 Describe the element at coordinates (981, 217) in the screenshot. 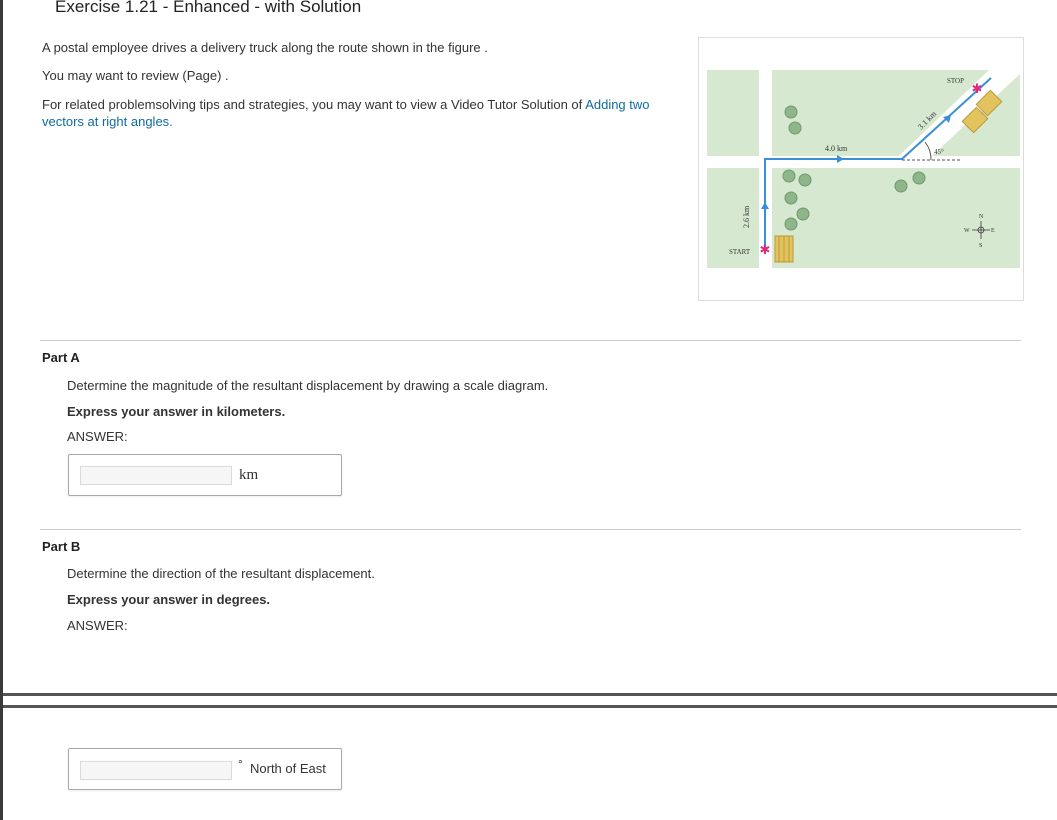

I see `compass-n: N` at that location.